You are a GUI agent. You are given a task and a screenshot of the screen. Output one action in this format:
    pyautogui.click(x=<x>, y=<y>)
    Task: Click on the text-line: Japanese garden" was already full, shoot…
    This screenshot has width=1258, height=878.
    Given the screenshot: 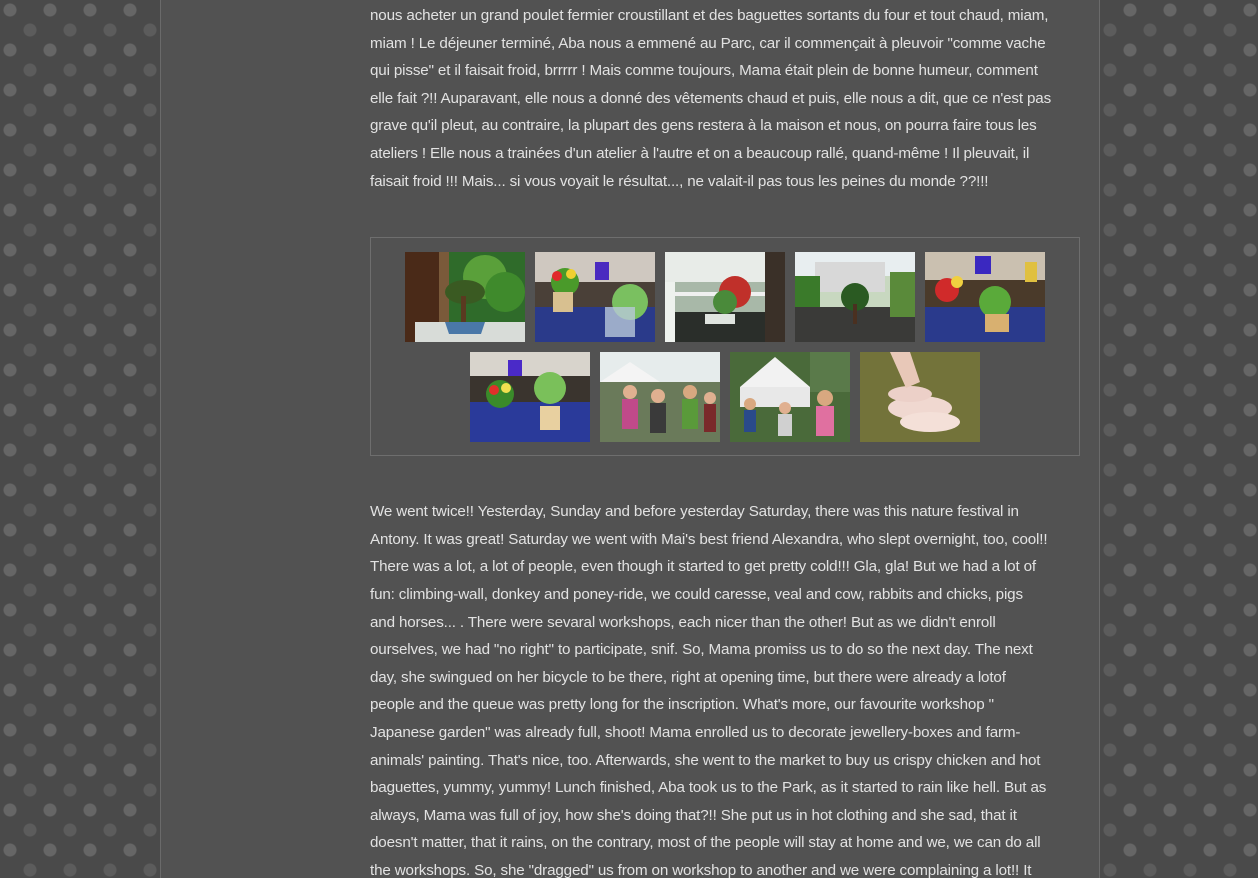 What is the action you would take?
    pyautogui.click(x=695, y=732)
    